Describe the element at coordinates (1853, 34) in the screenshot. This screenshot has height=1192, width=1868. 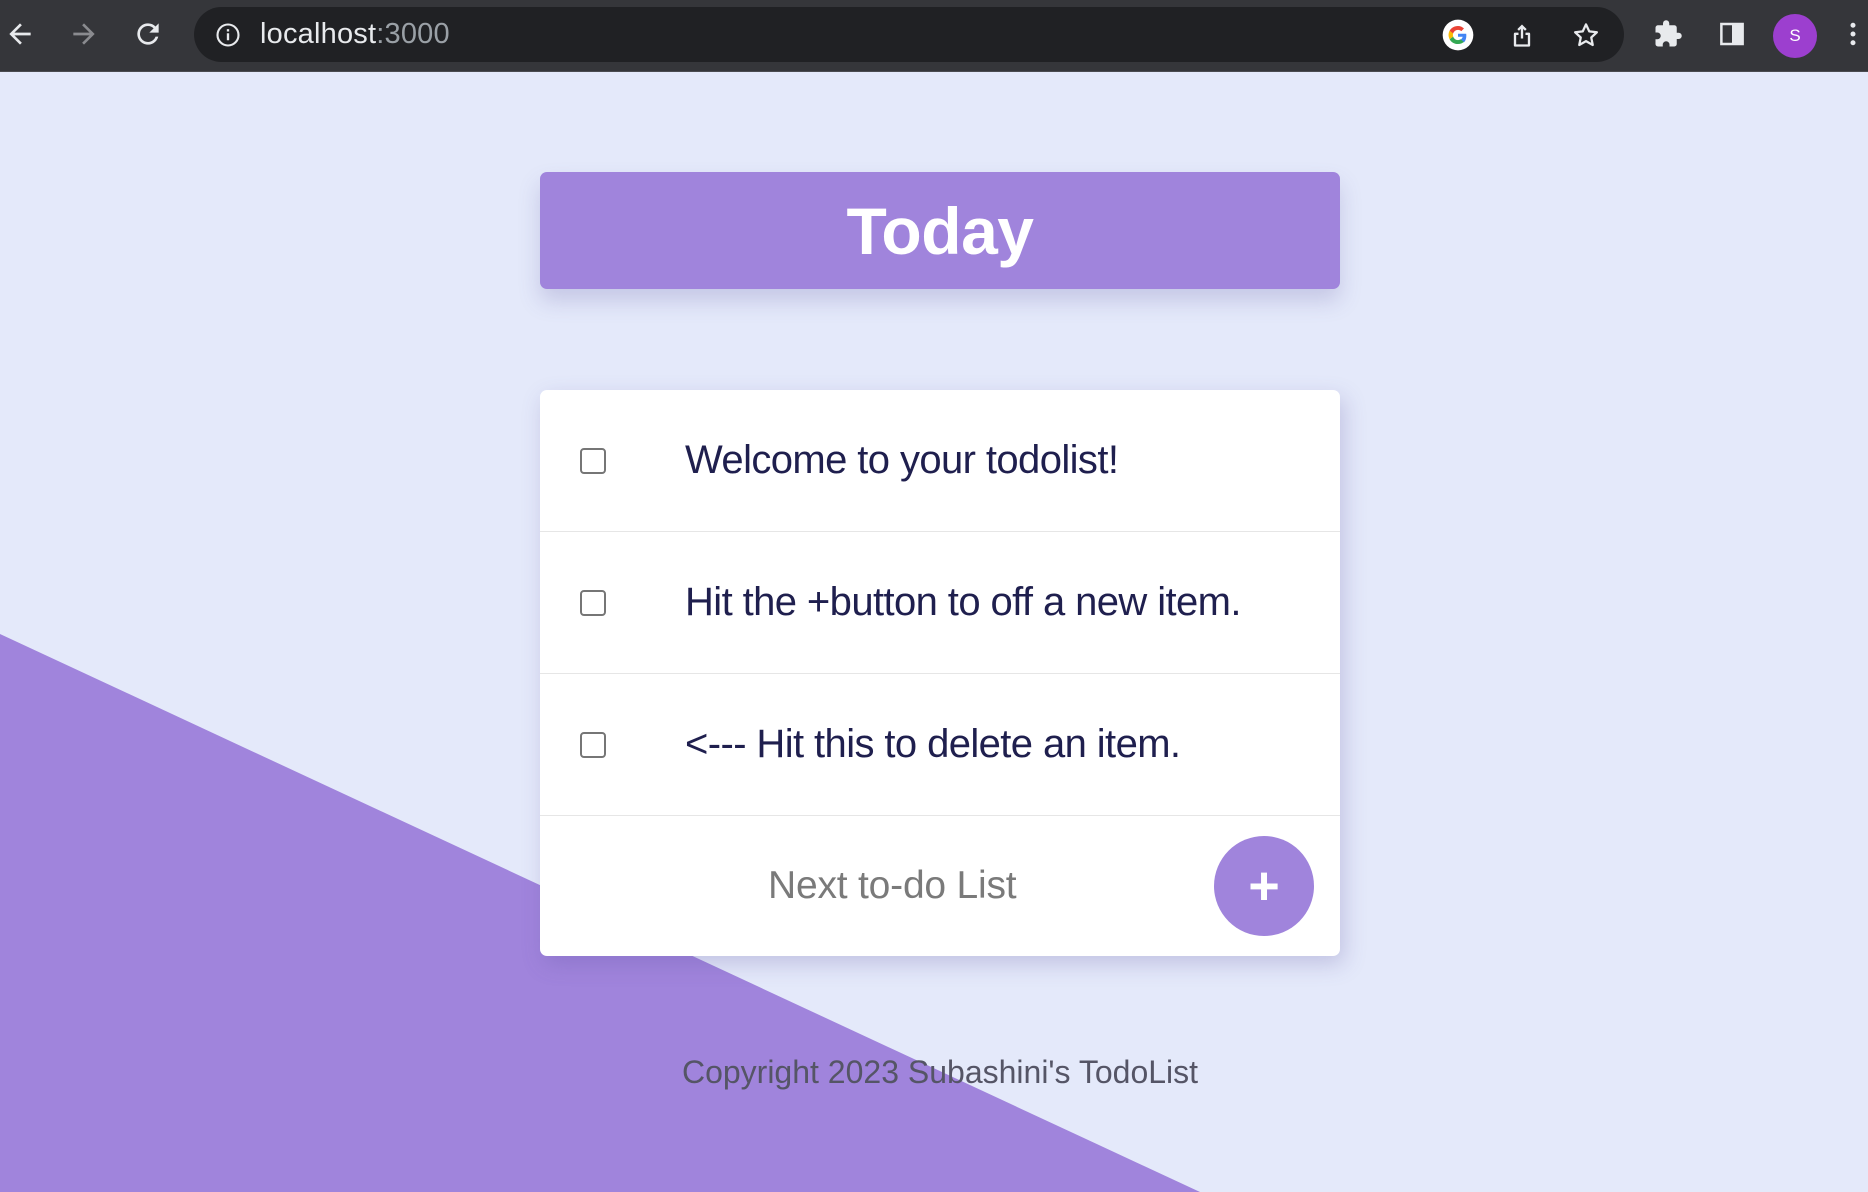
I see `more-menu-icon` at that location.